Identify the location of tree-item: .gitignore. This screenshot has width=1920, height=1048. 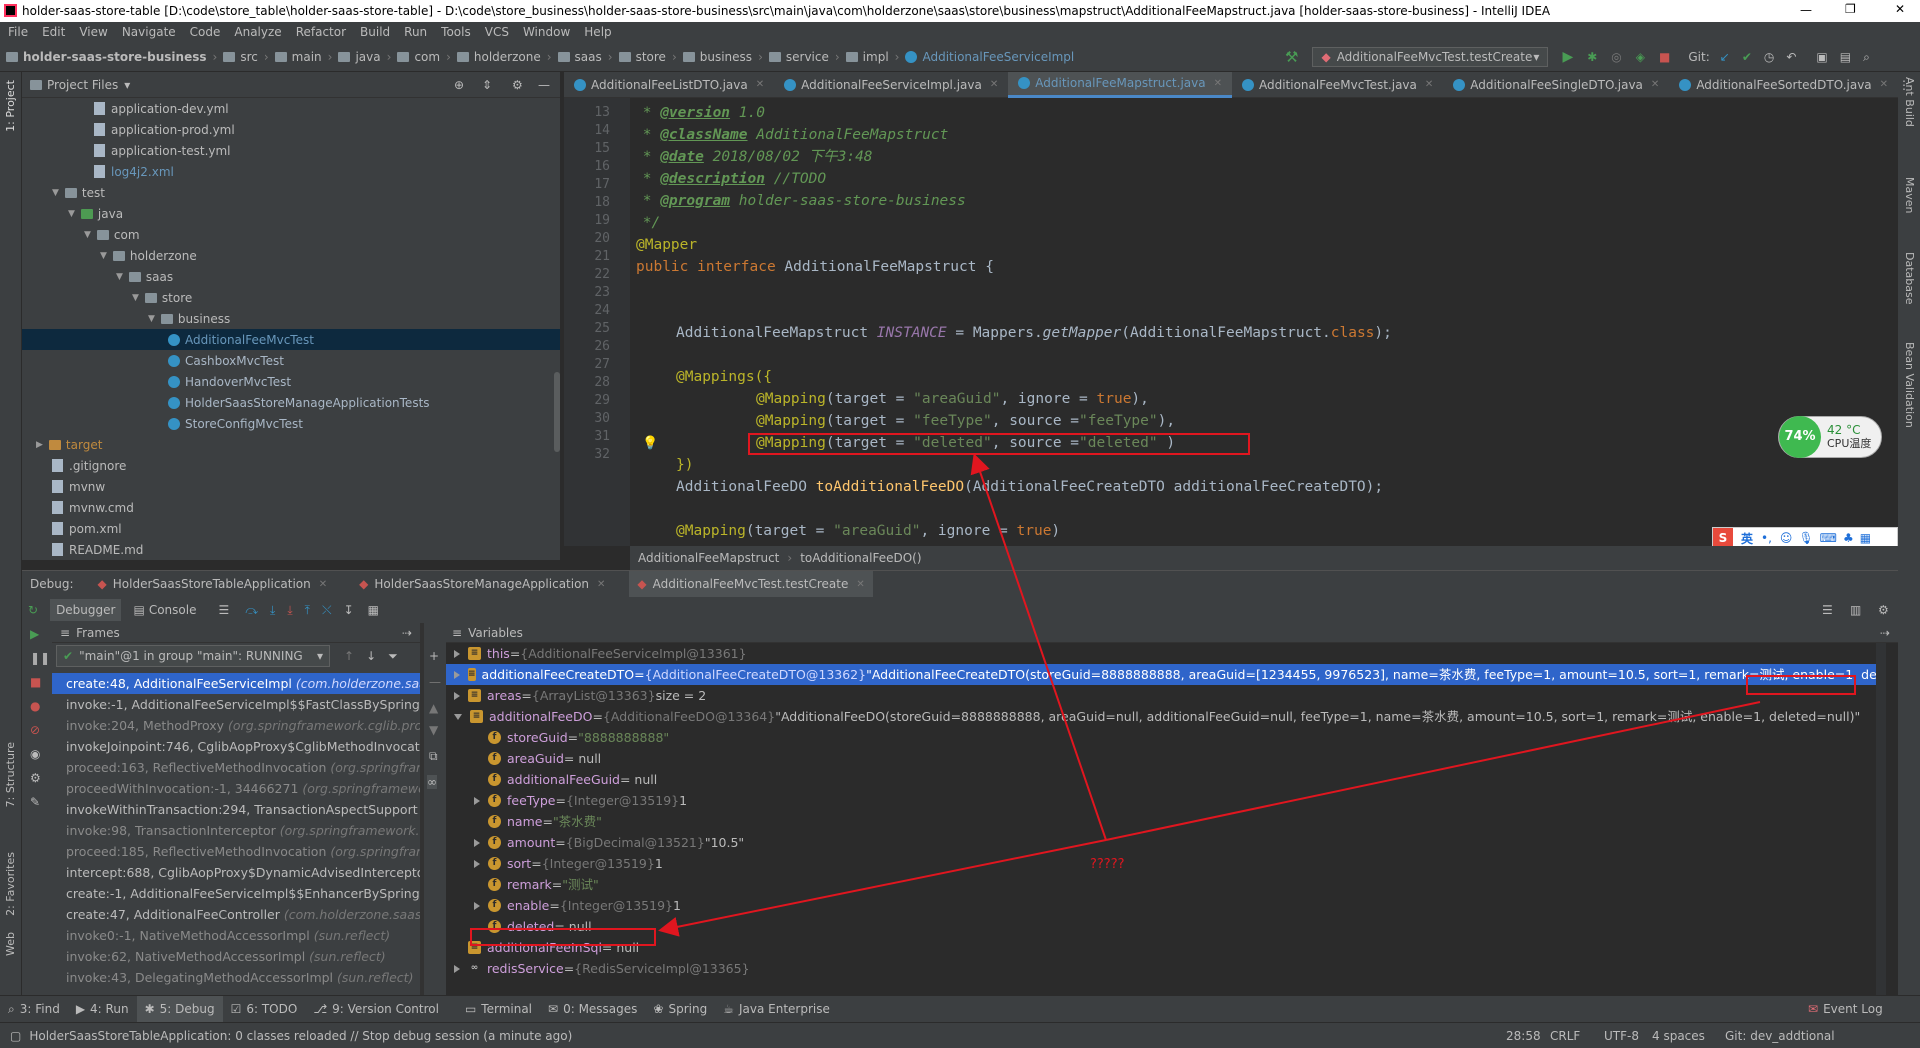
(291, 465).